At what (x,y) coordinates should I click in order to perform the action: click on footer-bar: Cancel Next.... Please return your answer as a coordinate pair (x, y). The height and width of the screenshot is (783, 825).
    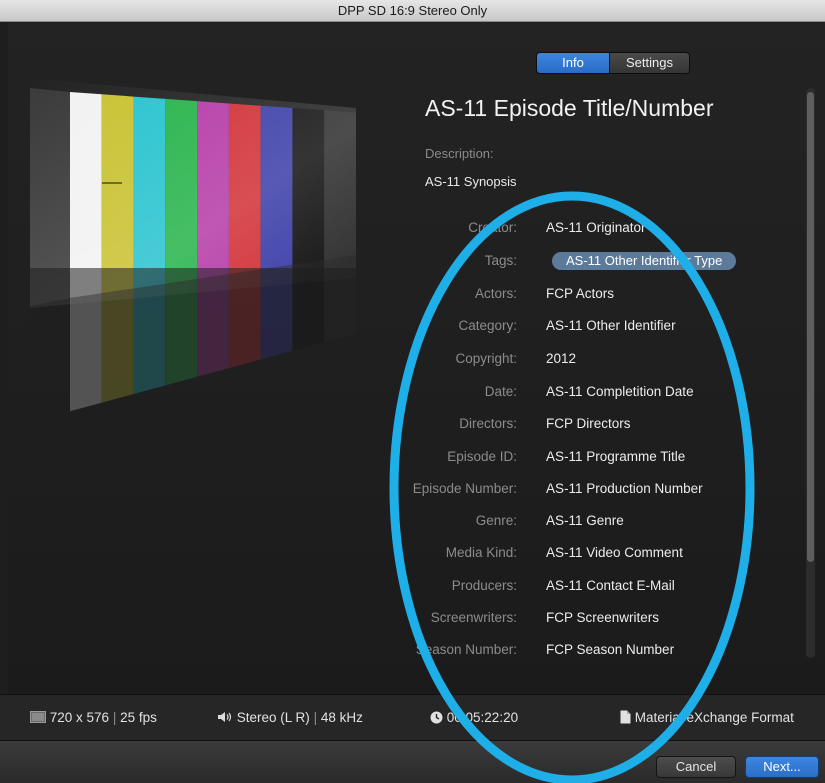
    Looking at the image, I should click on (412, 761).